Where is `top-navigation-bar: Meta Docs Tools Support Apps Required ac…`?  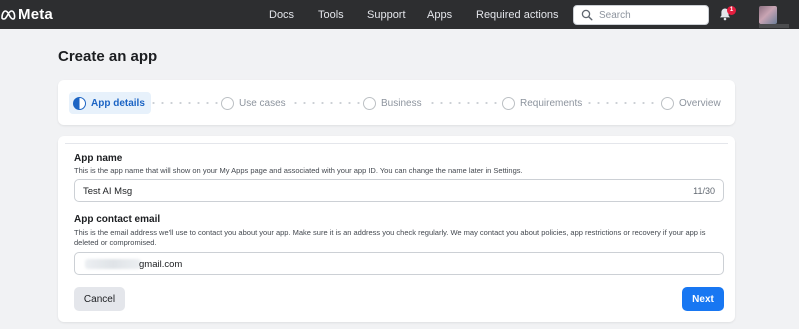 top-navigation-bar: Meta Docs Tools Support Apps Required ac… is located at coordinates (399, 14).